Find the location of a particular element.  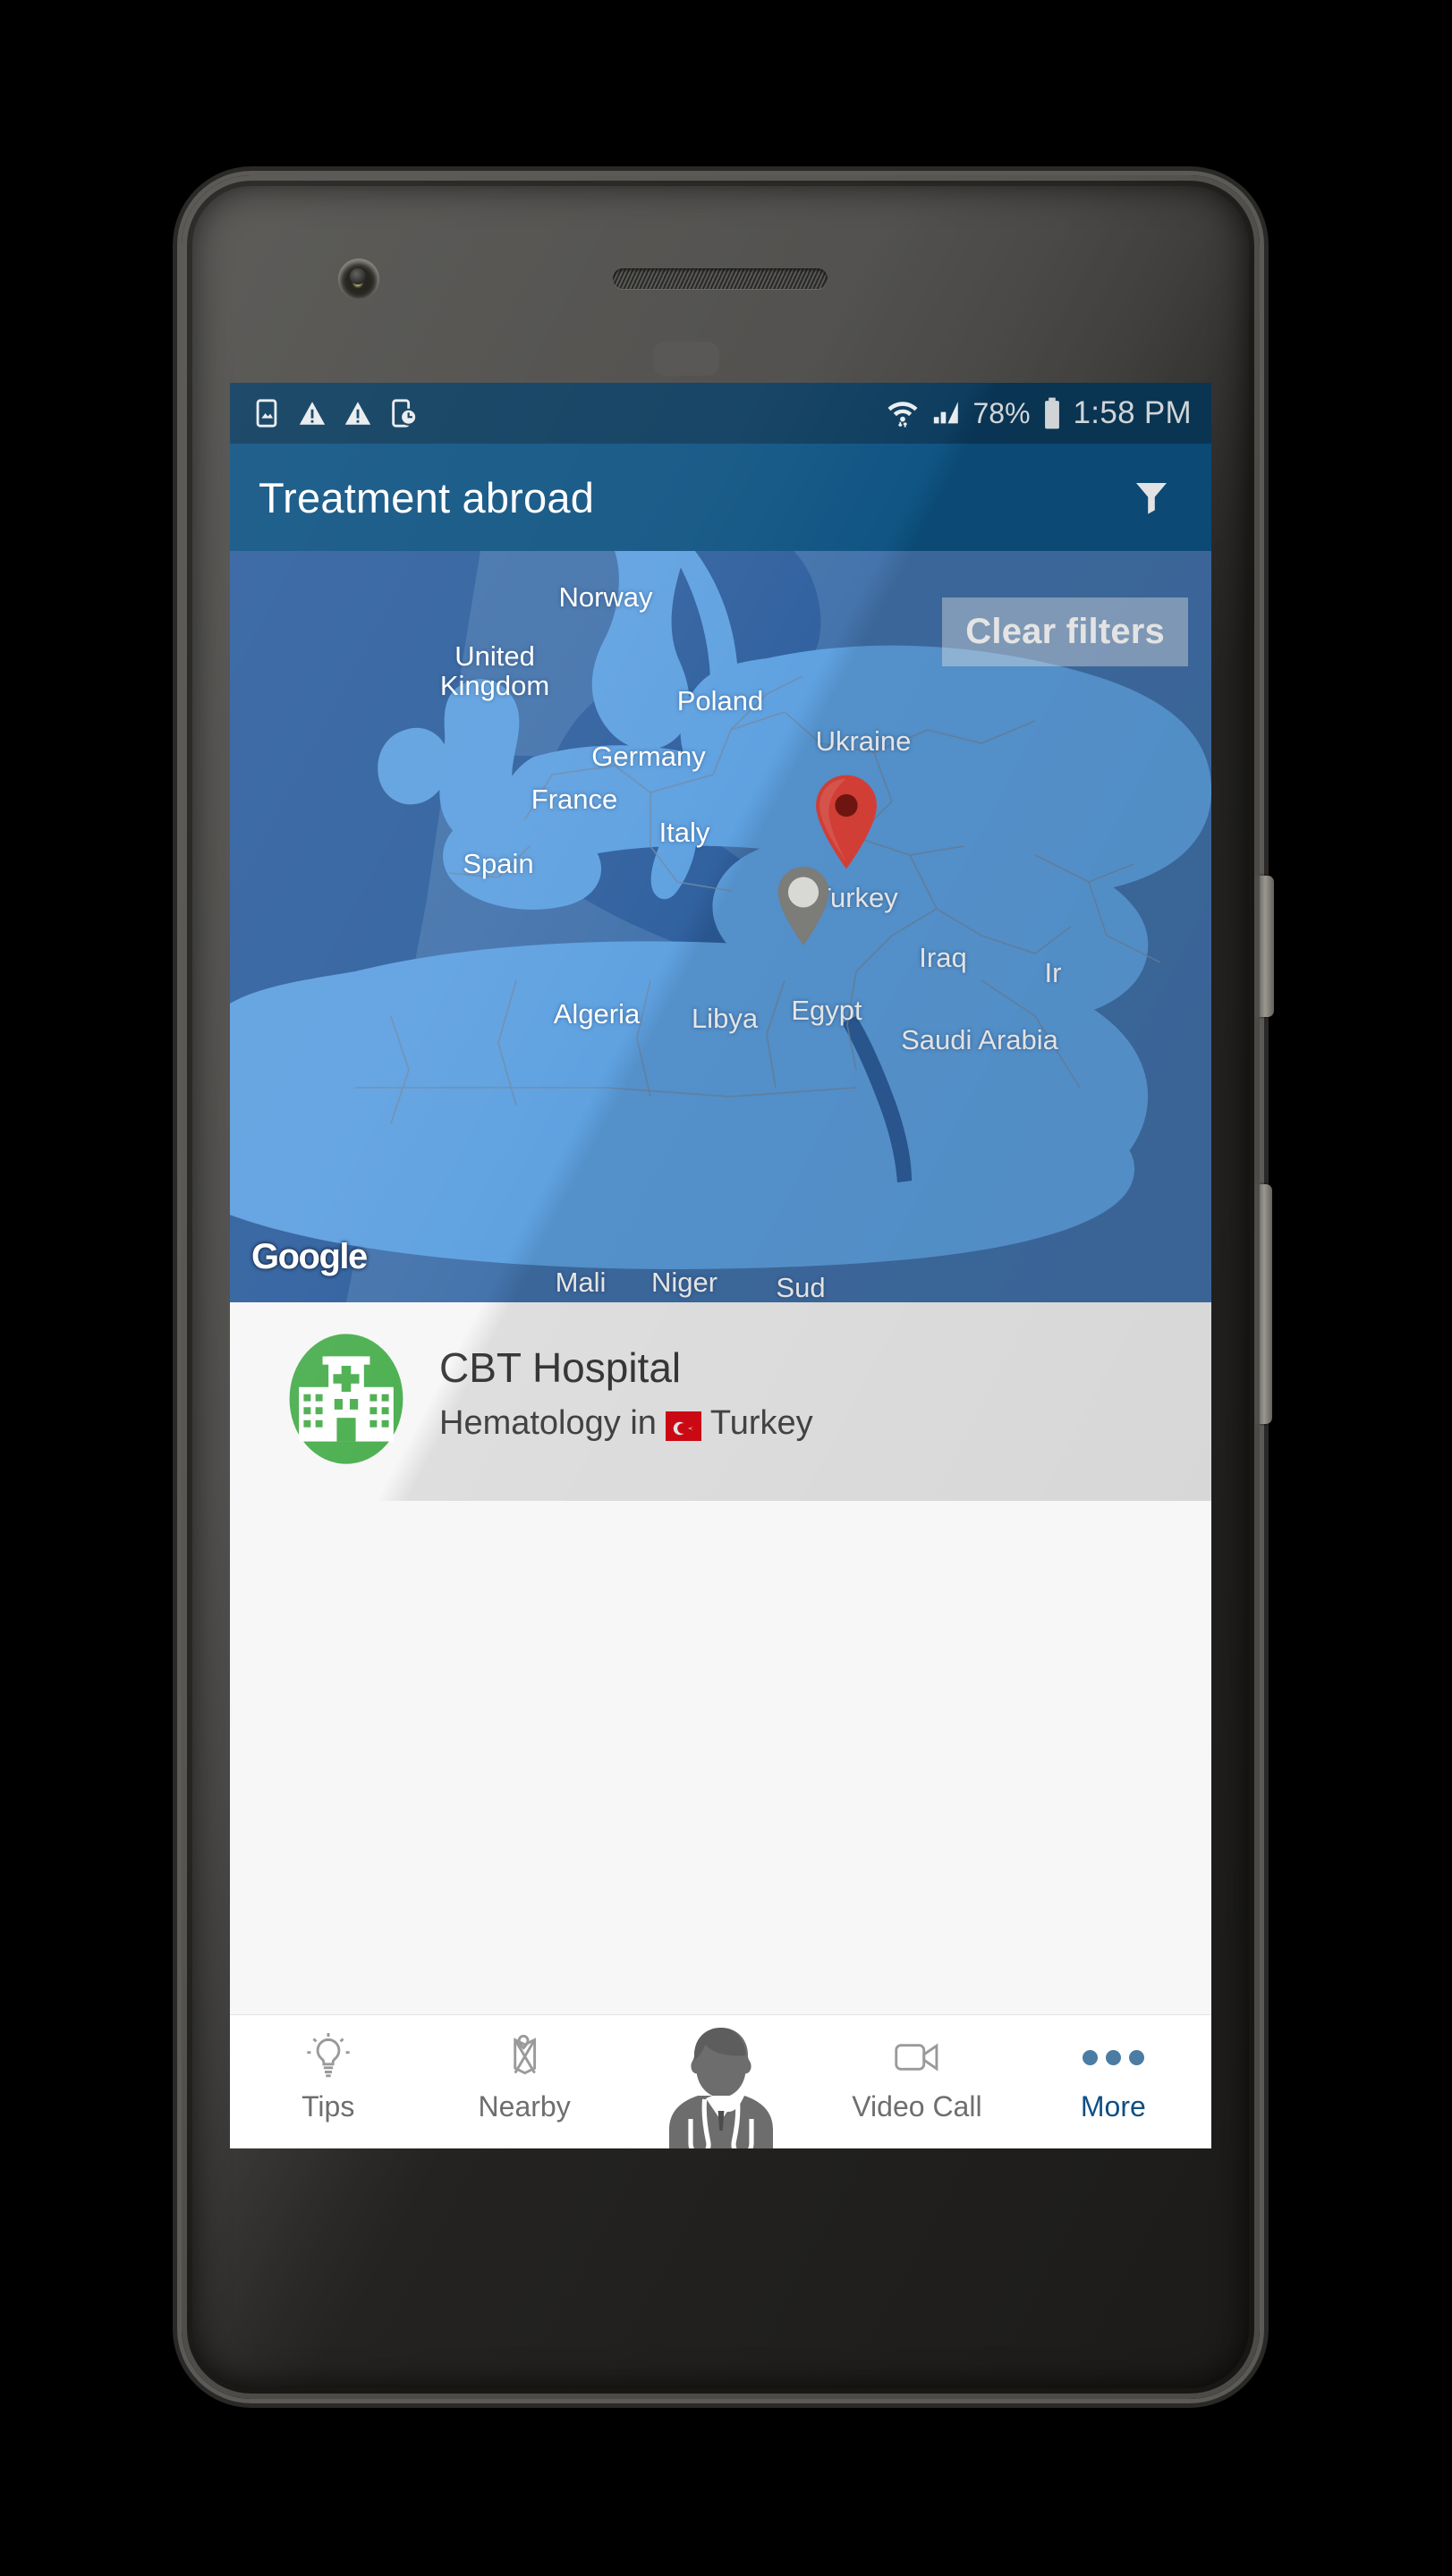

turkey-flag-icon is located at coordinates (683, 1426).